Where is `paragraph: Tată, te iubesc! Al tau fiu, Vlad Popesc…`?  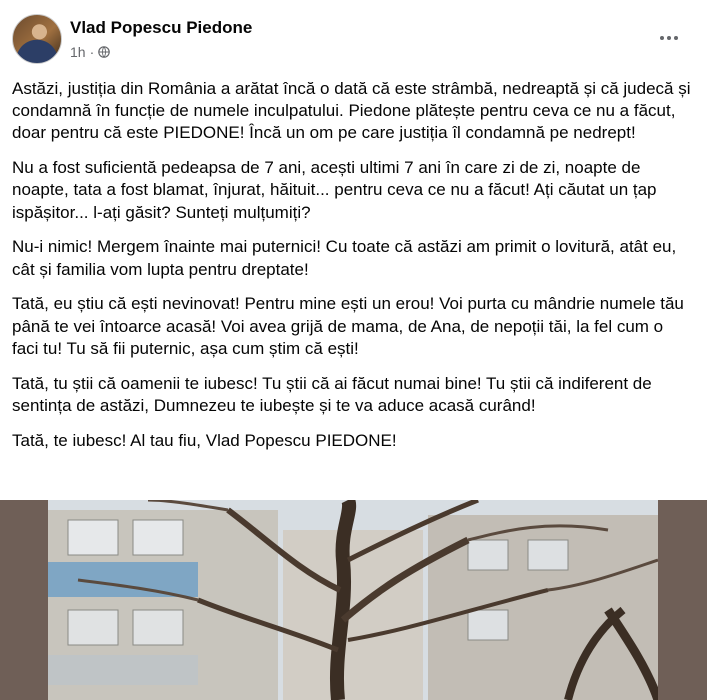 paragraph: Tată, te iubesc! Al tau fiu, Vlad Popesc… is located at coordinates (204, 440).